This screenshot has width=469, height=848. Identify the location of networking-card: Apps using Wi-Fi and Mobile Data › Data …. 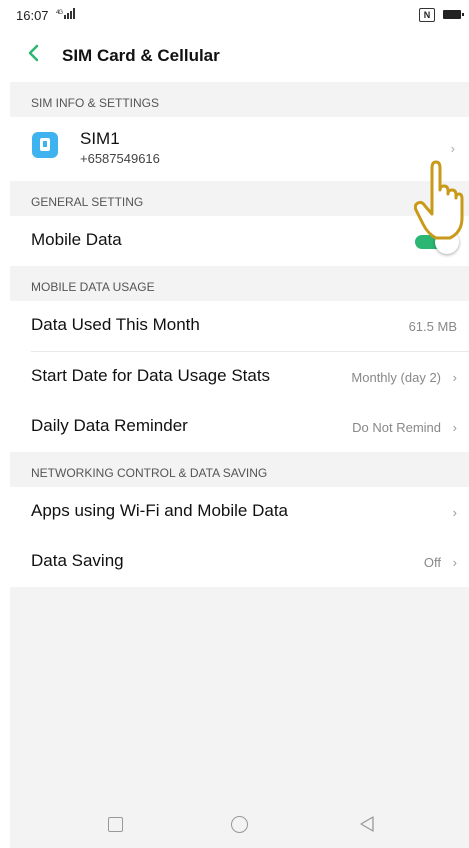
(239, 537).